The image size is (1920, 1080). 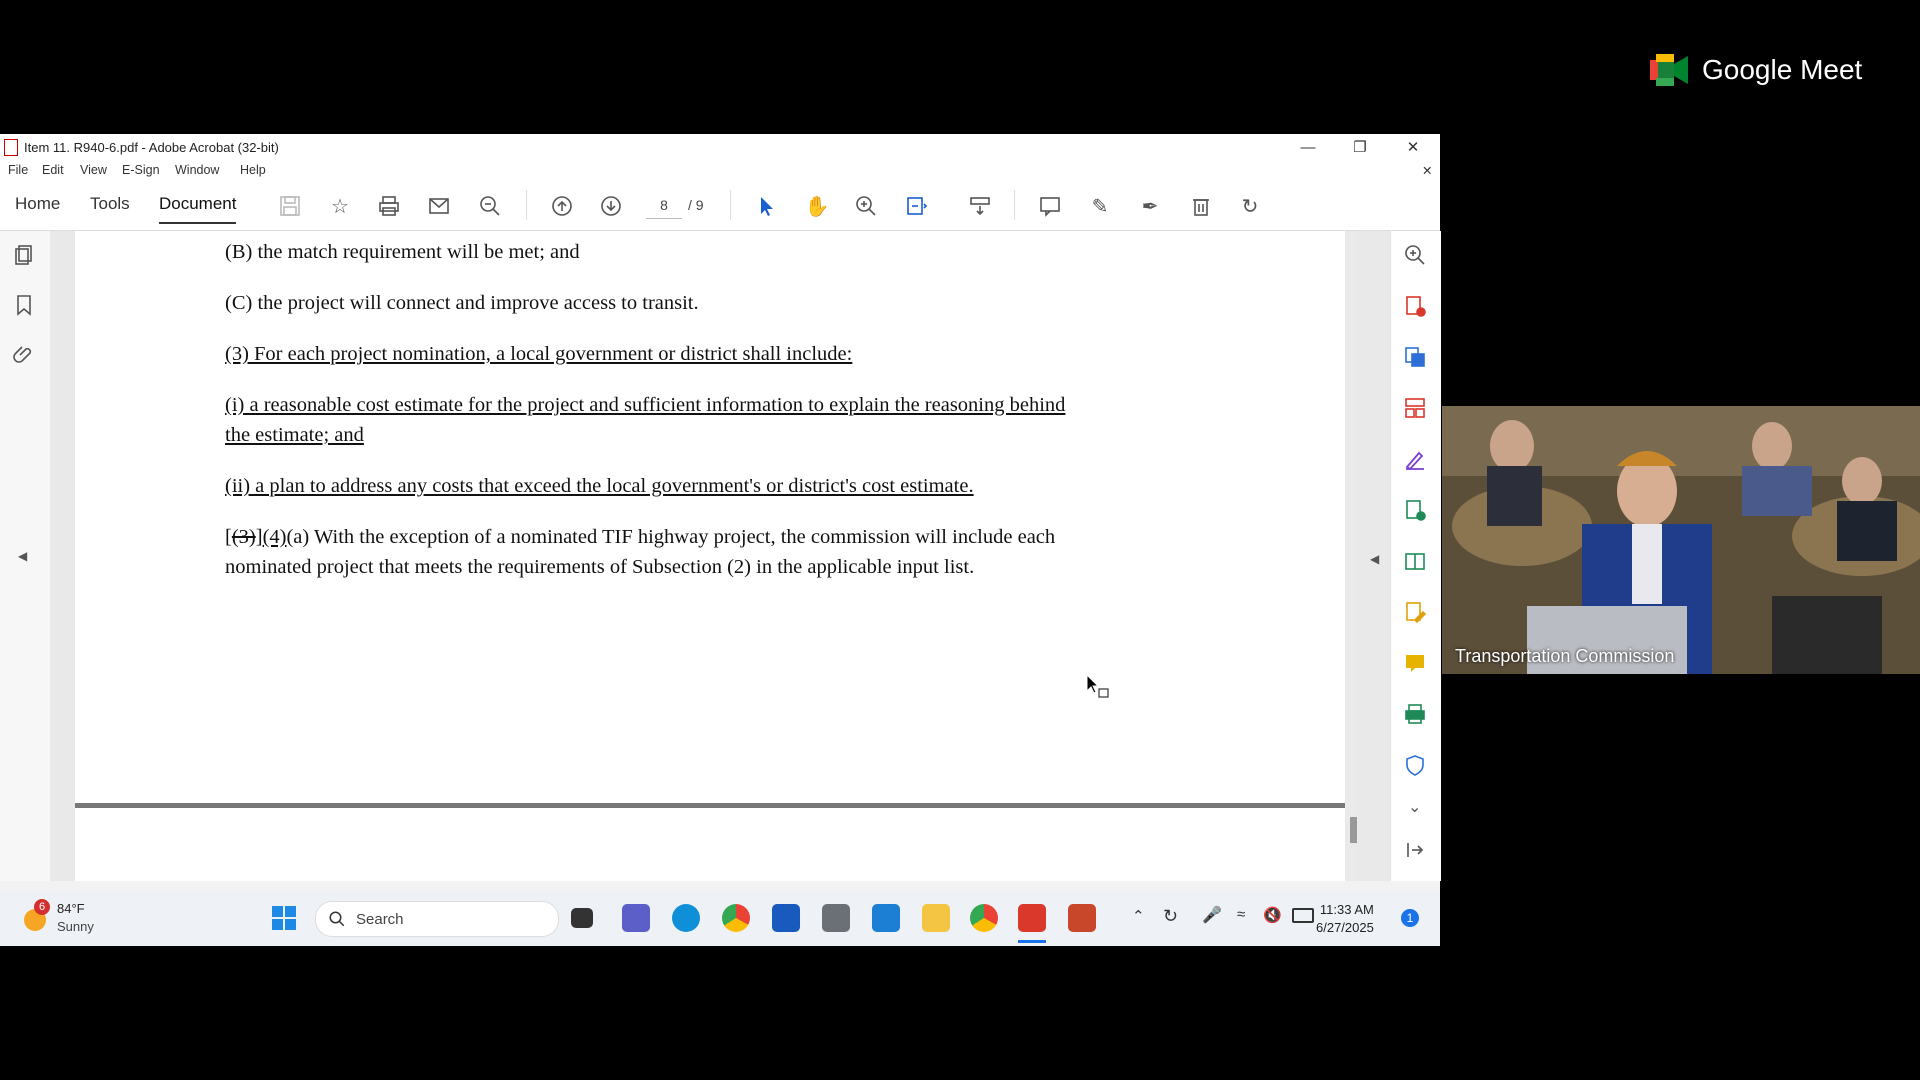 What do you see at coordinates (1241, 914) in the screenshot?
I see `wifi-icon: ≈` at bounding box center [1241, 914].